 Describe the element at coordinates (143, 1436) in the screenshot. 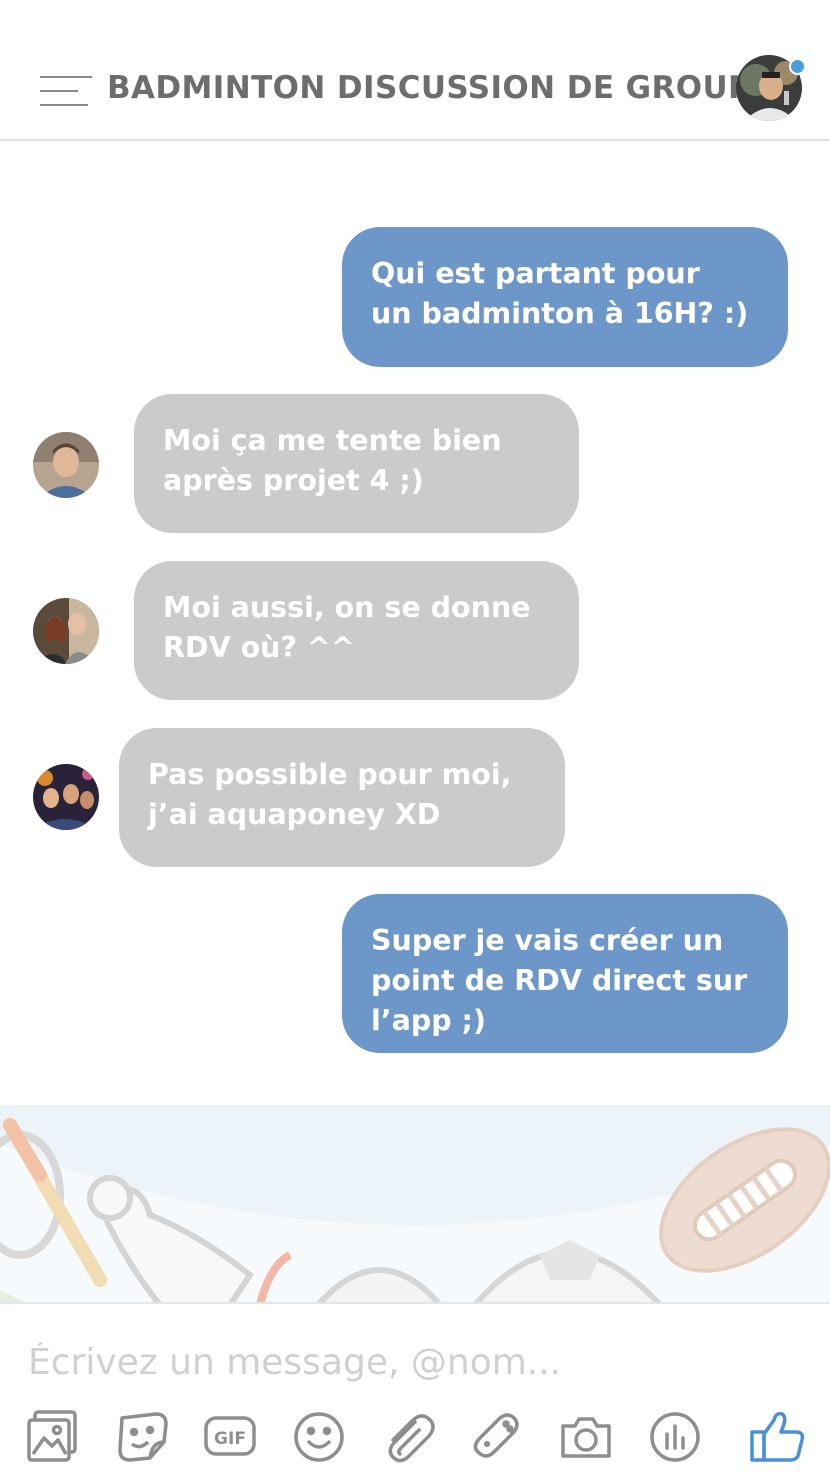

I see `sticker-icon` at that location.